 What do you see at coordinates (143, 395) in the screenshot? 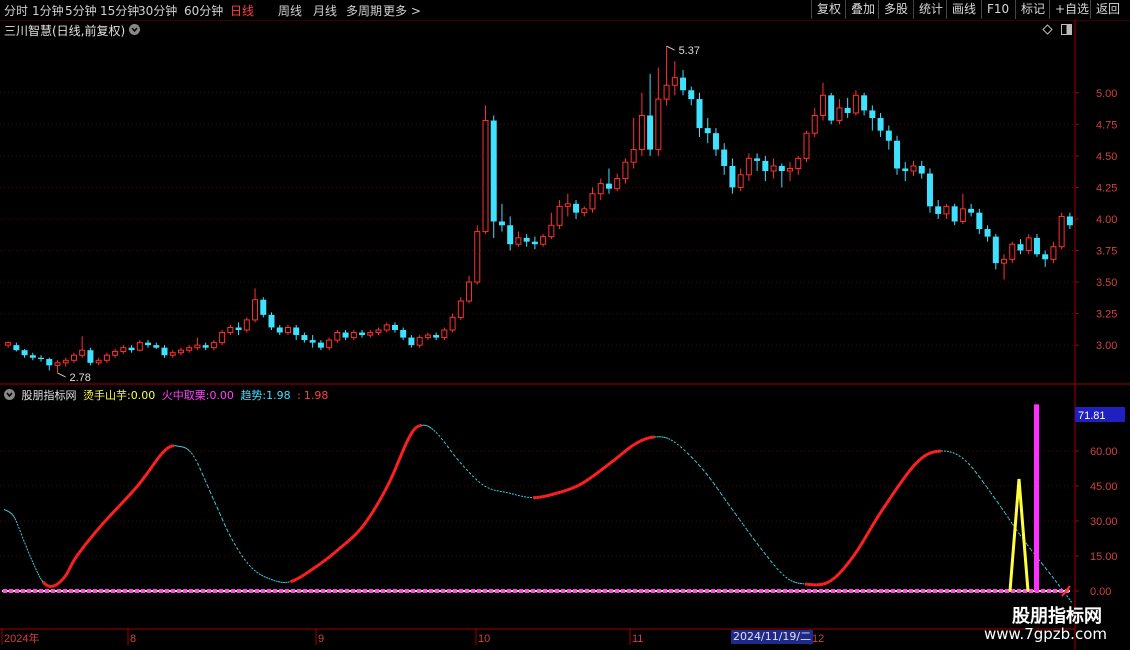
I see `line1-value: 0.00` at bounding box center [143, 395].